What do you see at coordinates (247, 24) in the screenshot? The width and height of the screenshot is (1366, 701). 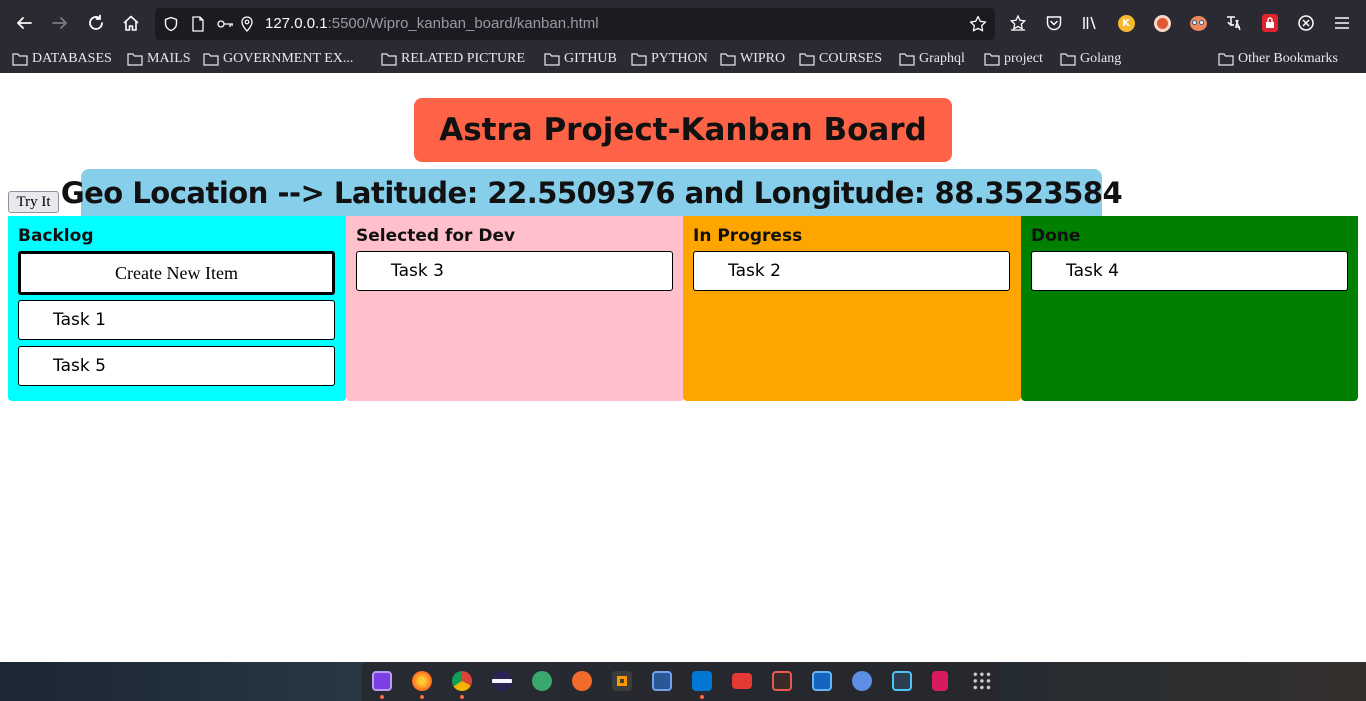 I see `location-icon` at bounding box center [247, 24].